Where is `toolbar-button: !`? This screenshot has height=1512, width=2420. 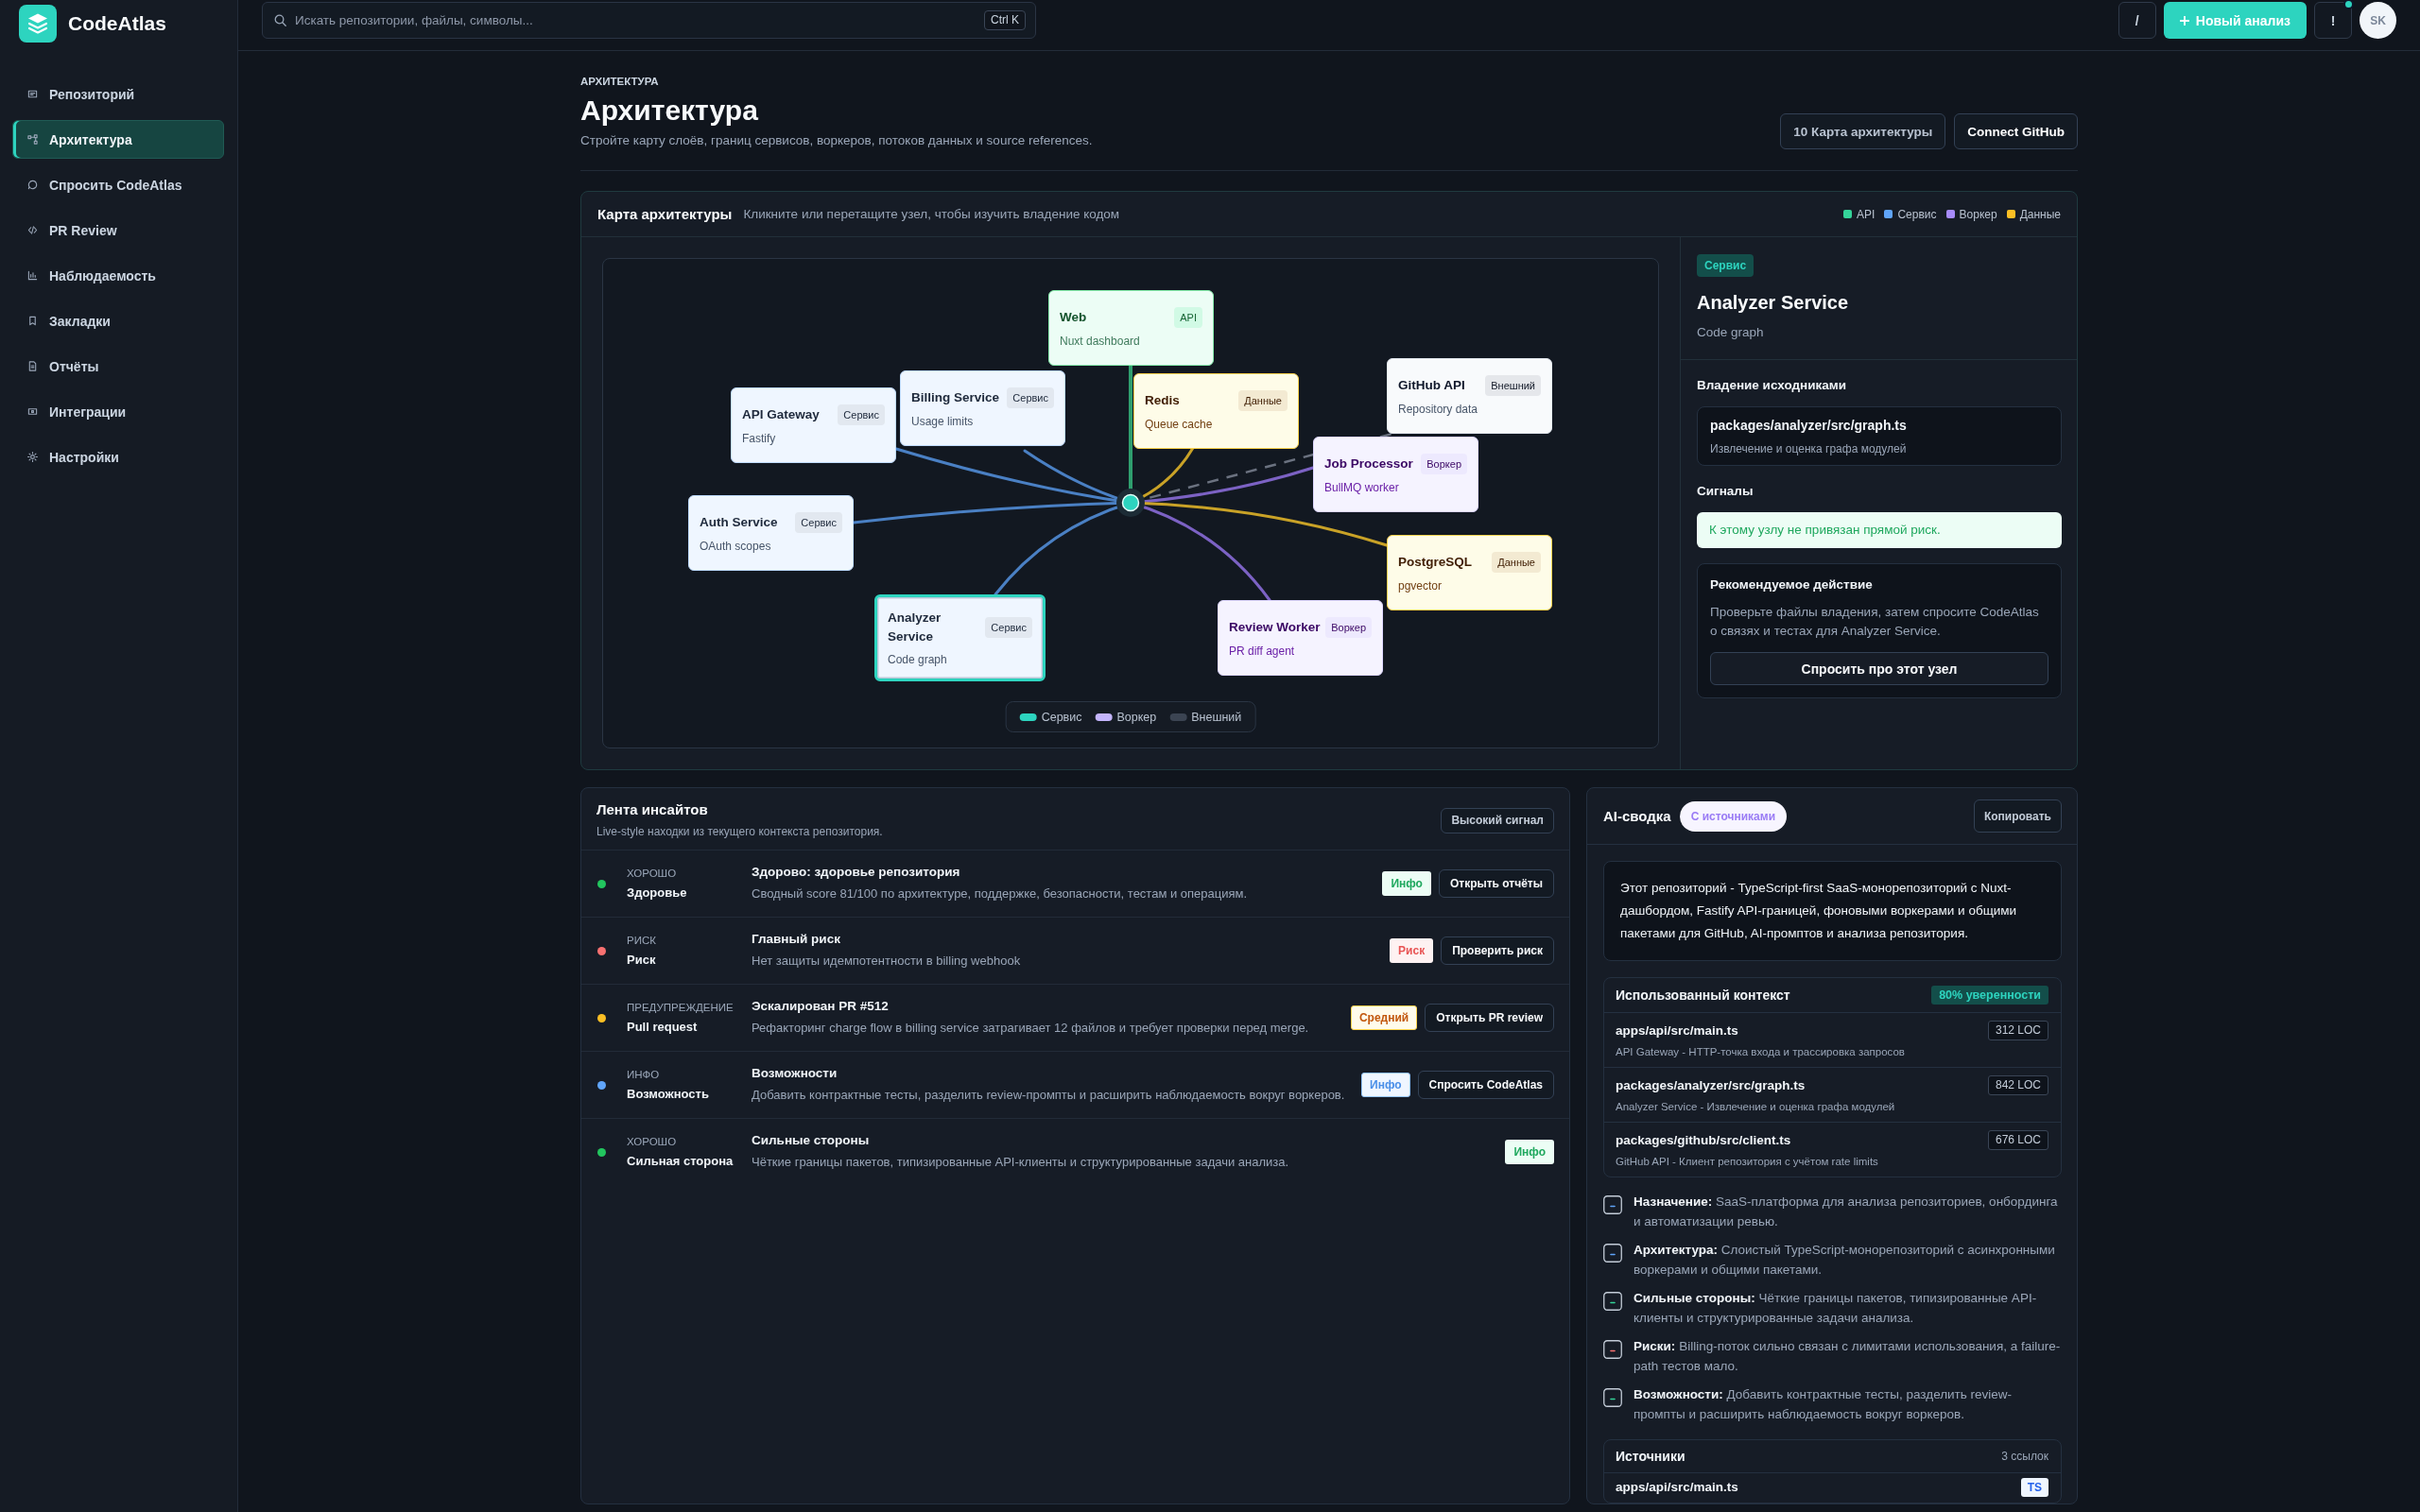
toolbar-button: ! is located at coordinates (2333, 20).